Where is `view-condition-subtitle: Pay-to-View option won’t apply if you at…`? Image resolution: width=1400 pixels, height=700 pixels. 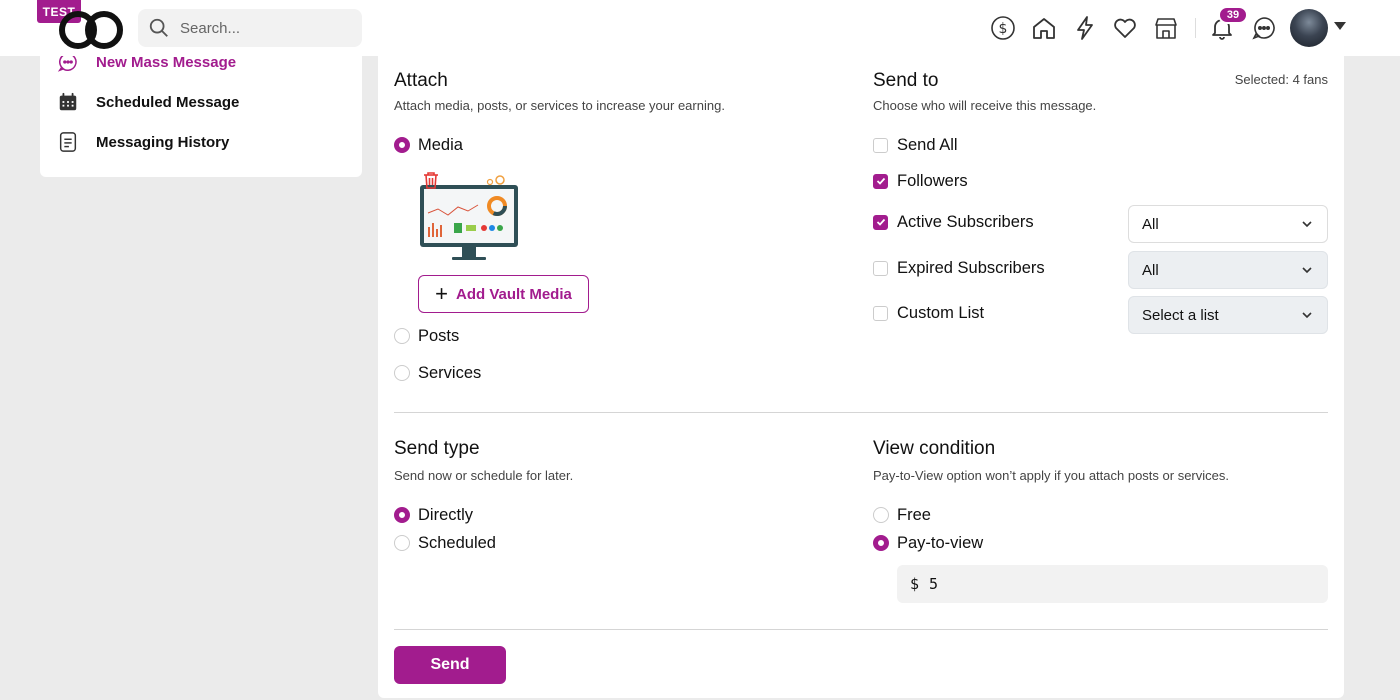
view-condition-subtitle: Pay-to-View option won’t apply if you at… is located at coordinates (1051, 475).